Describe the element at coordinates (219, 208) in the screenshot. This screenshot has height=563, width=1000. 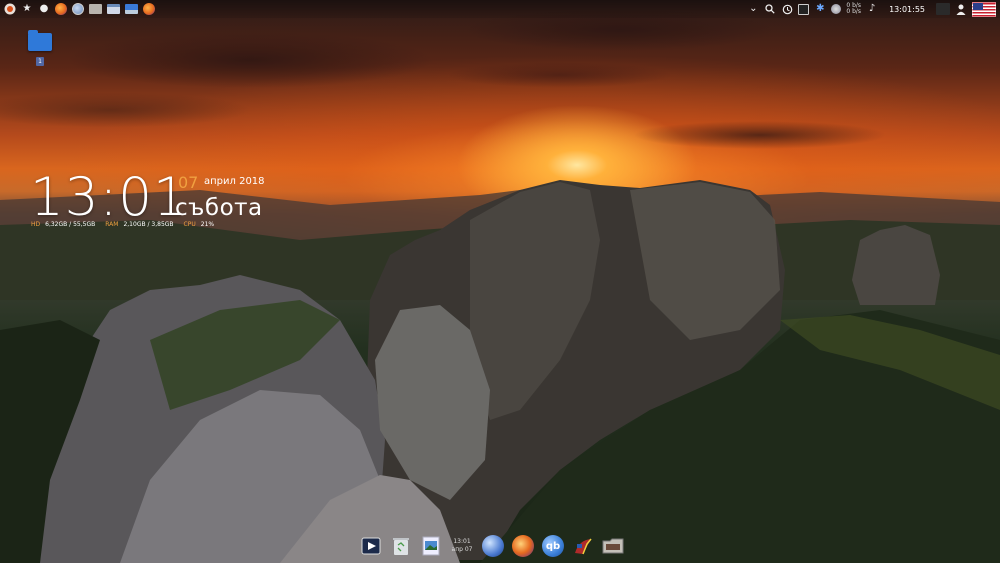
I see `widget-weekday: събота` at that location.